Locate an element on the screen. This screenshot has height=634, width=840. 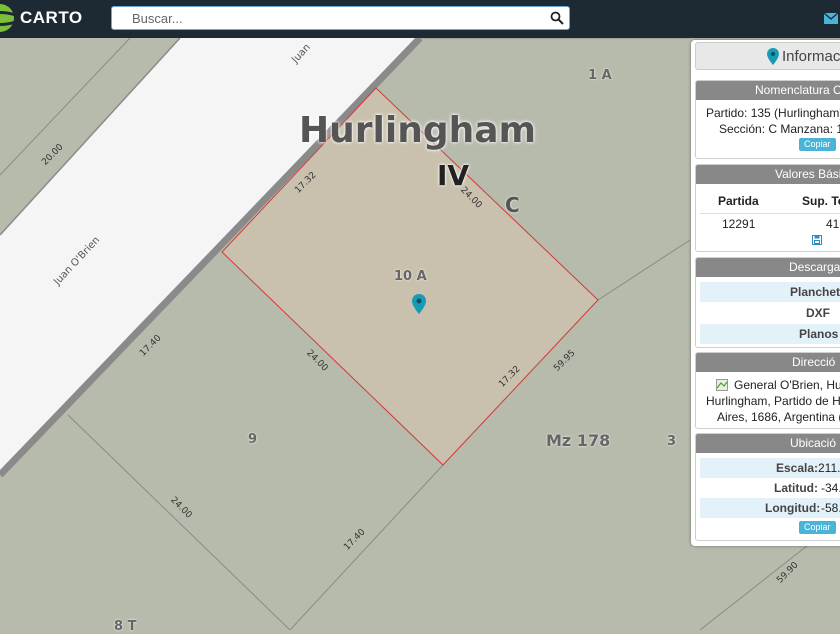
search-icon is located at coordinates (557, 18).